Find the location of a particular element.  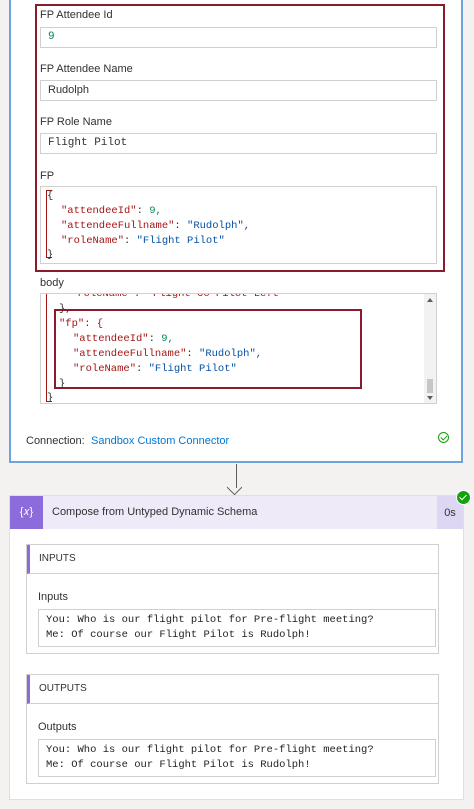

fp-close-brace: } is located at coordinates (50, 255).